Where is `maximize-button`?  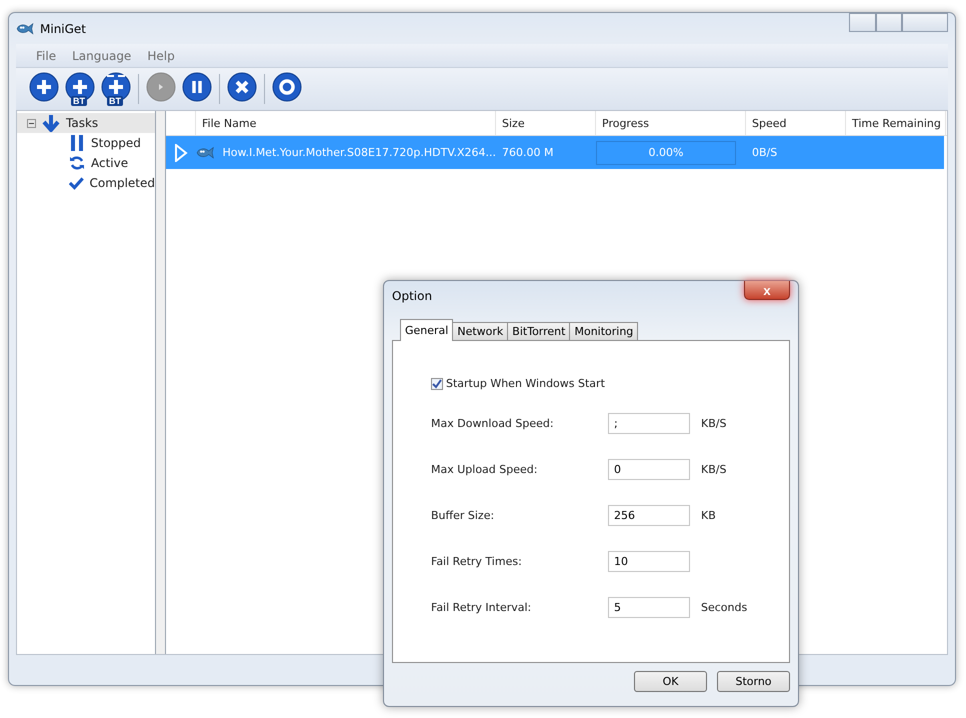 maximize-button is located at coordinates (889, 22).